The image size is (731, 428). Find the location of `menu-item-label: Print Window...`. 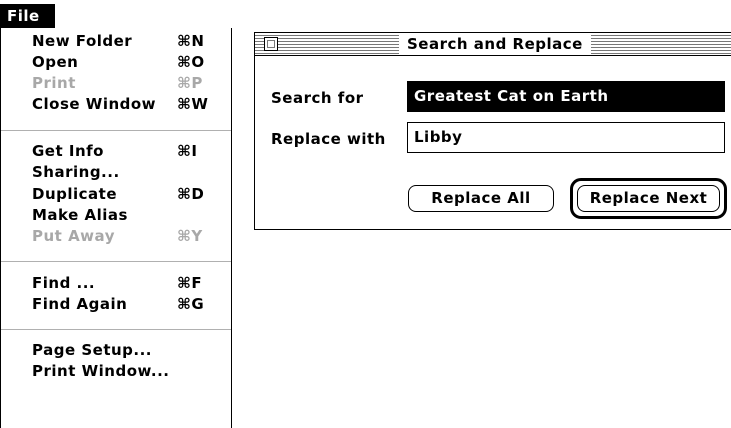

menu-item-label: Print Window... is located at coordinates (101, 371).